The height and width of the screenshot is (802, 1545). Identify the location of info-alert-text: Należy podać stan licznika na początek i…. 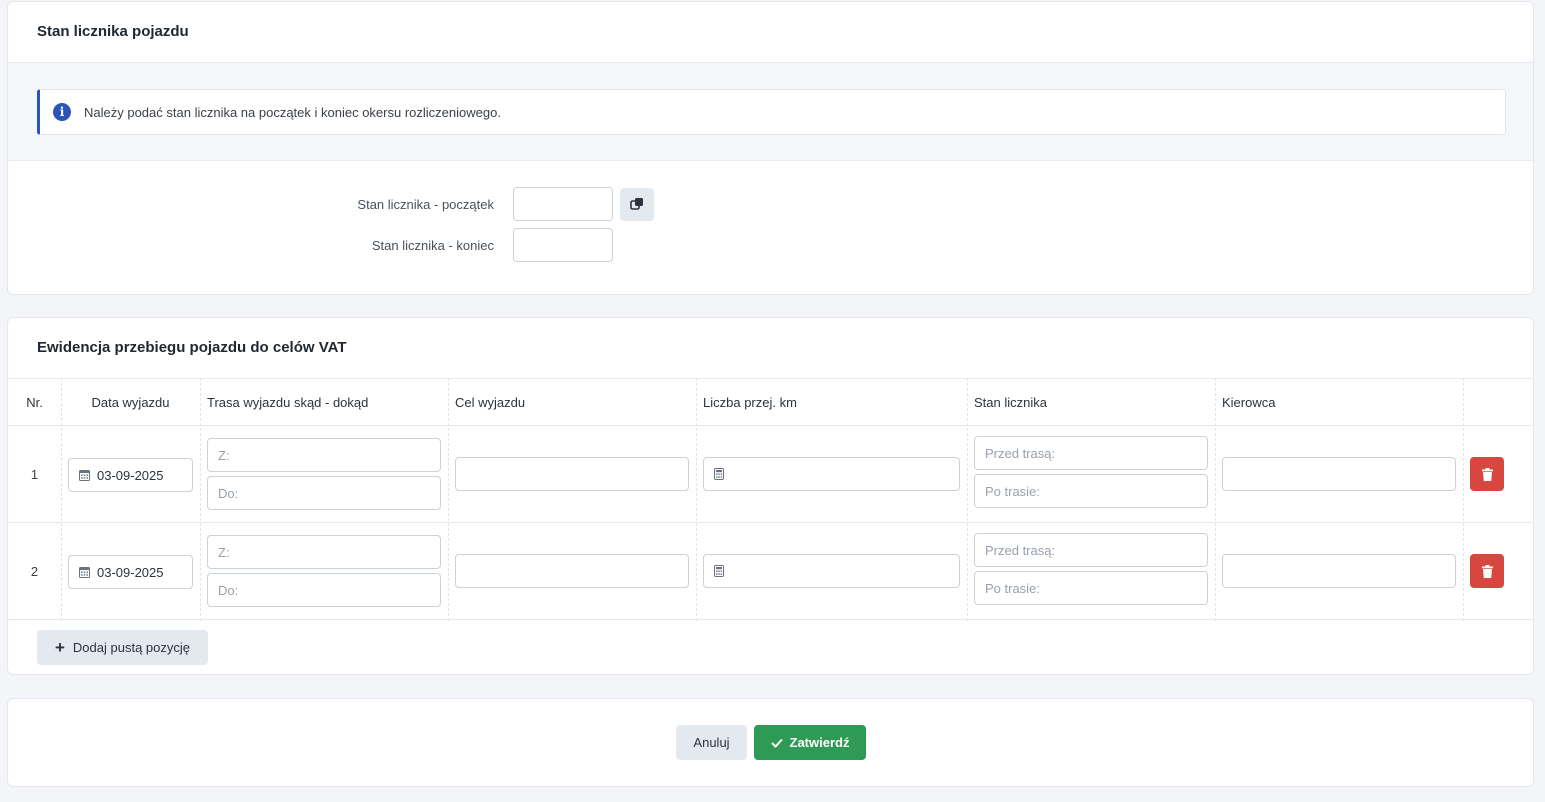
(292, 112).